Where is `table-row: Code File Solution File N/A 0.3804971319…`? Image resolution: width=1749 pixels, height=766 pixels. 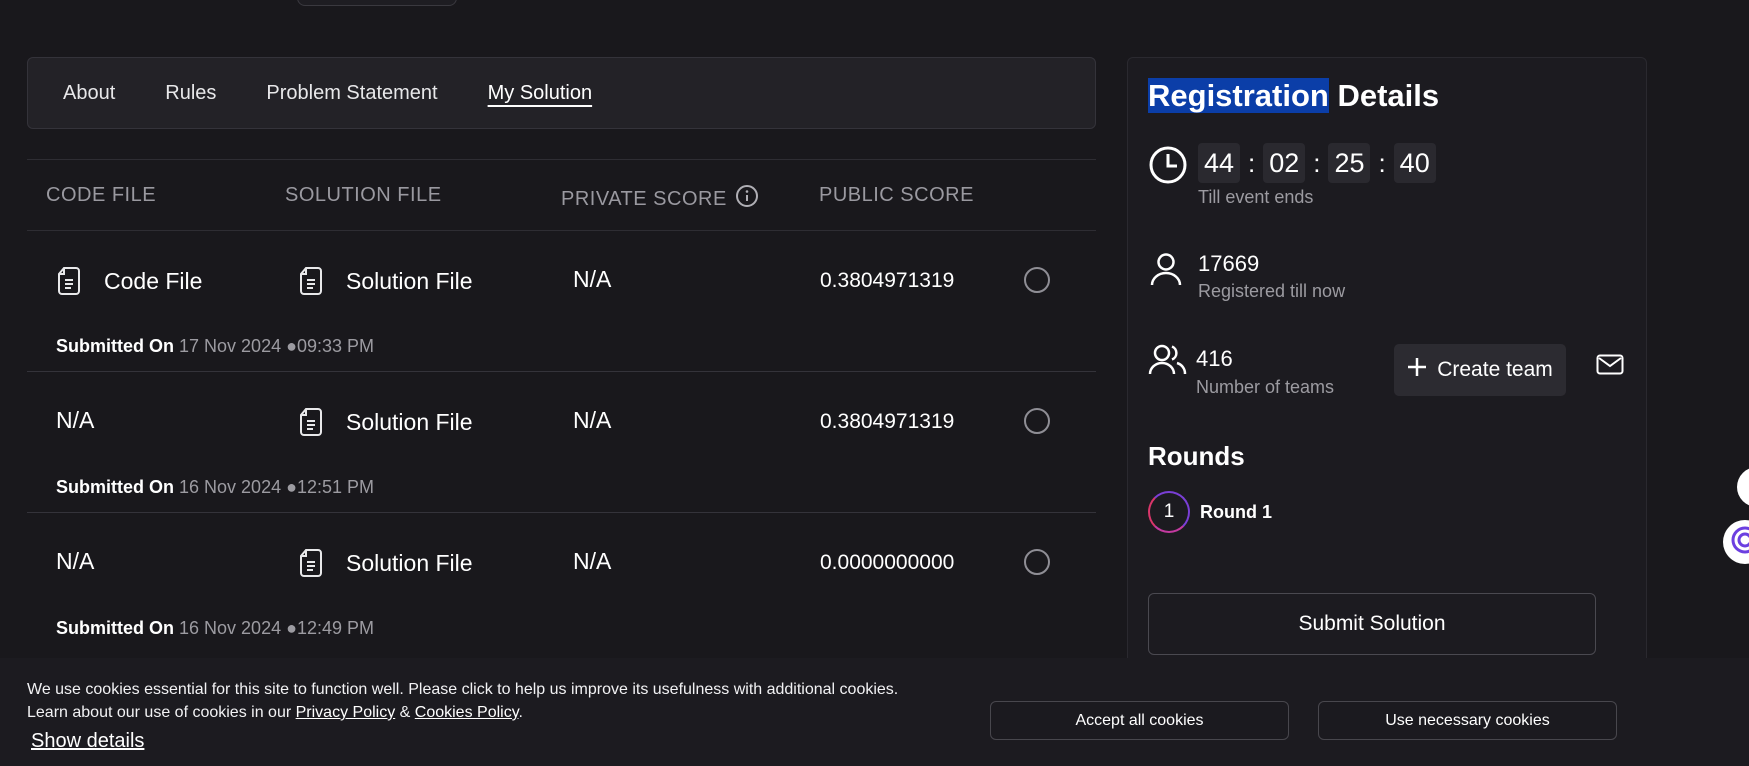 table-row: Code File Solution File N/A 0.3804971319… is located at coordinates (561, 301).